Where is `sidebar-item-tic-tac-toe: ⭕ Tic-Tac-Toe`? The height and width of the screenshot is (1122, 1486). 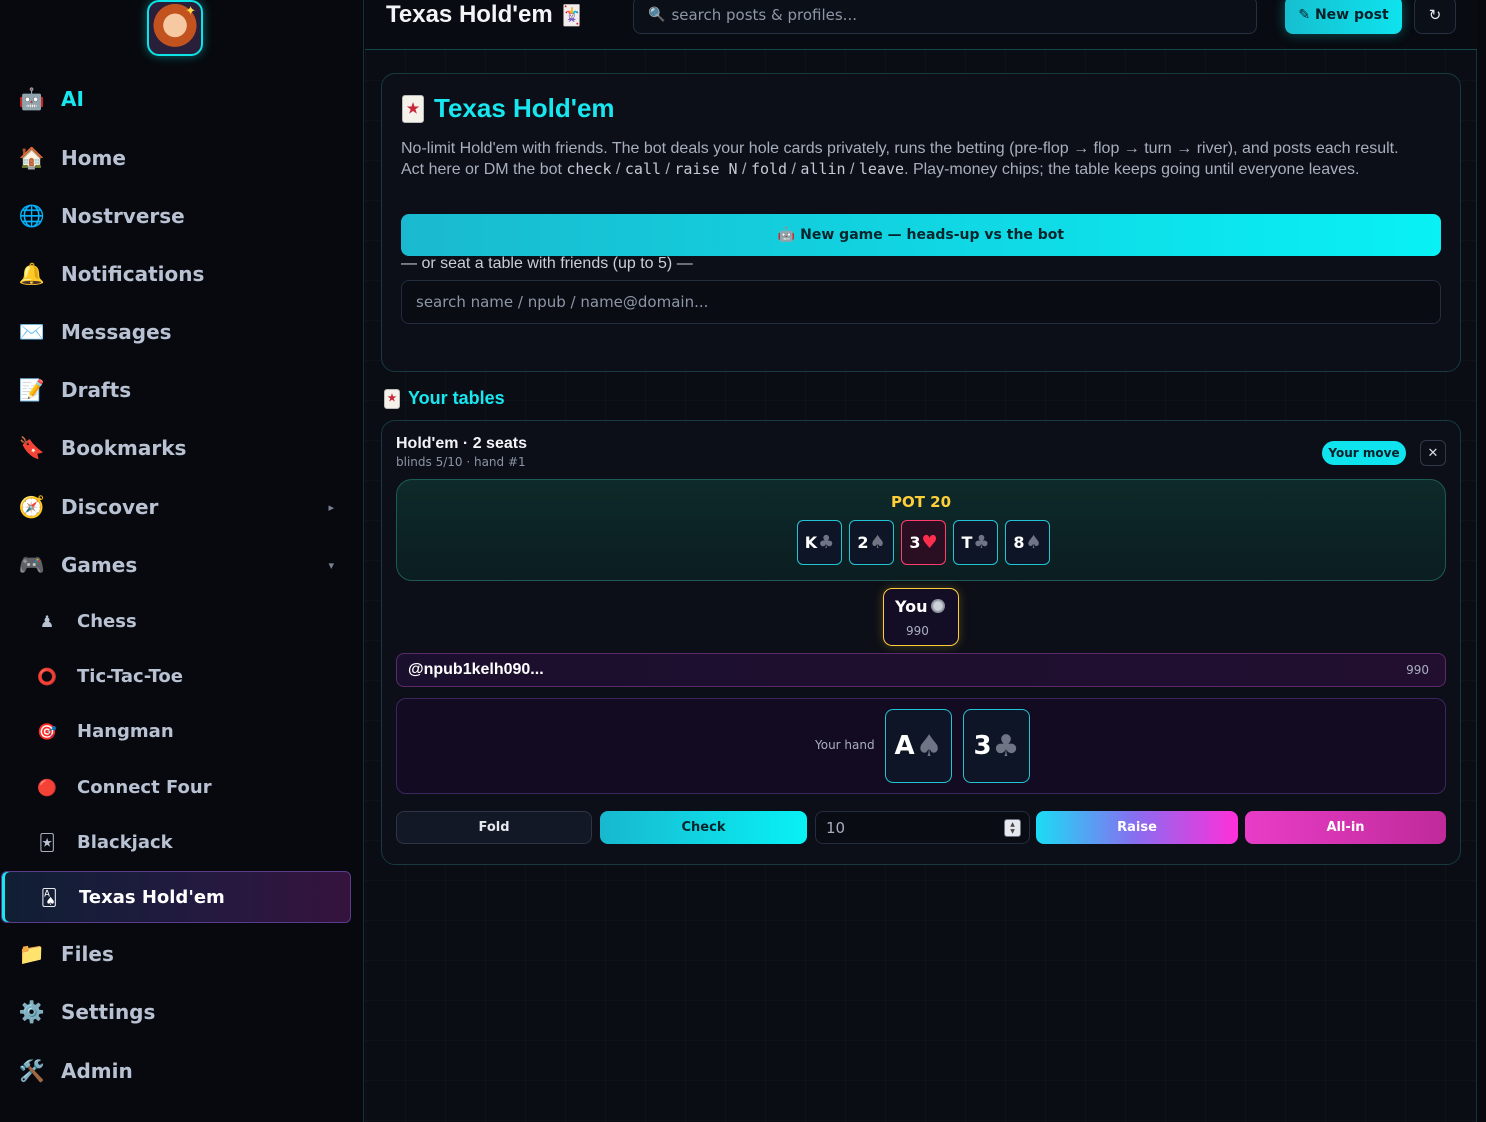 sidebar-item-tic-tac-toe: ⭕ Tic-Tac-Toe is located at coordinates (176, 676).